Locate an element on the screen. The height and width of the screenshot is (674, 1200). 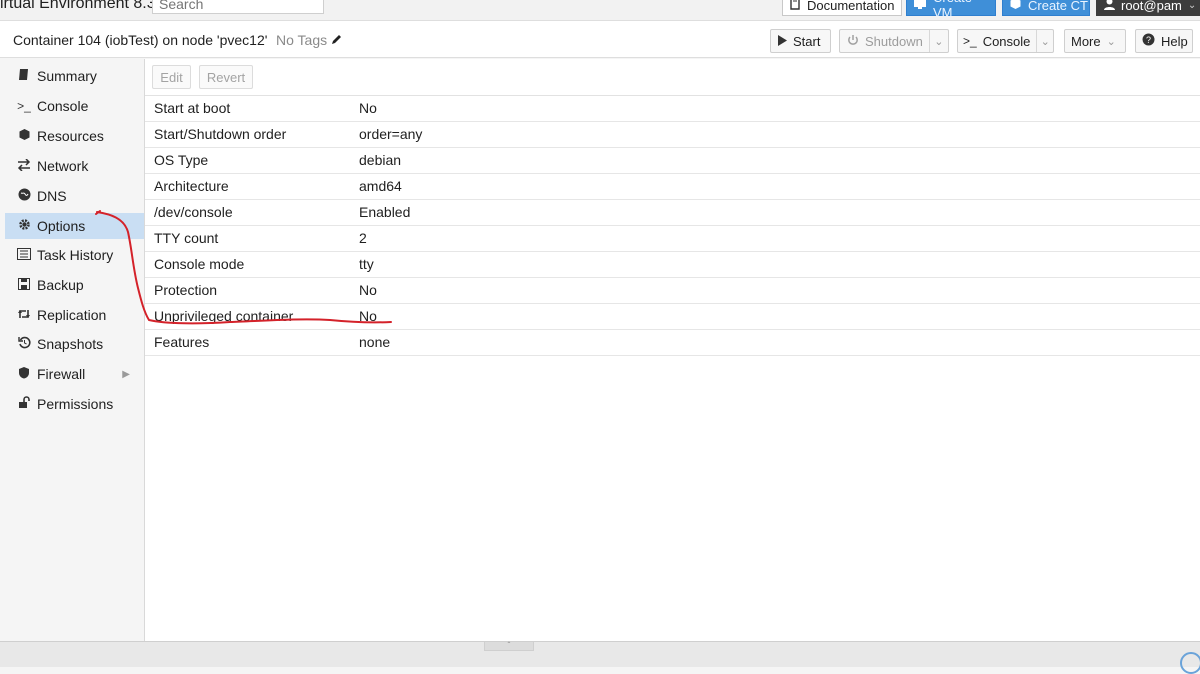
history-icon is located at coordinates (24, 344).